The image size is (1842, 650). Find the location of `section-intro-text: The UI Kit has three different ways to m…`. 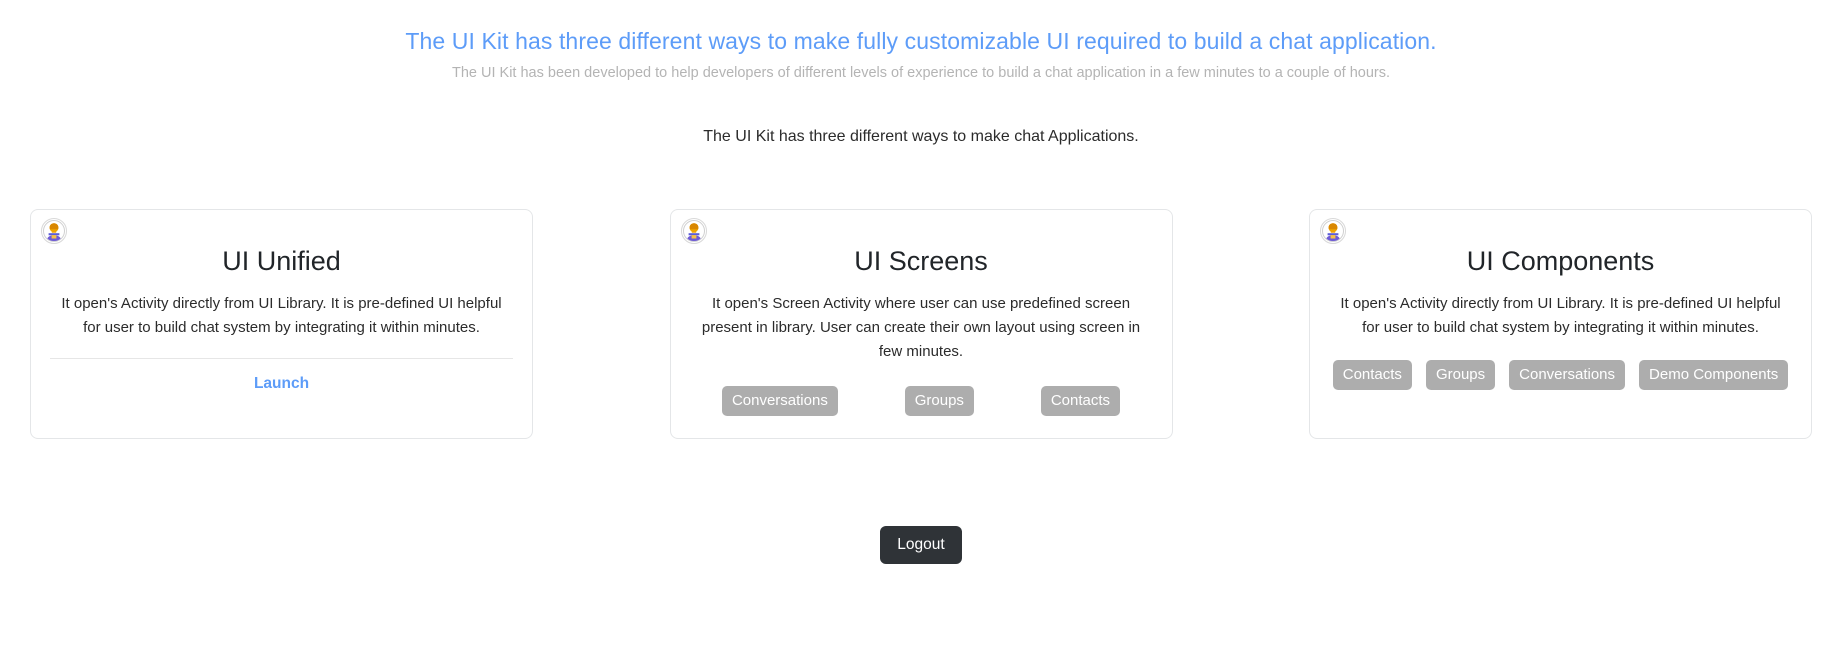

section-intro-text: The UI Kit has three different ways to m… is located at coordinates (921, 136).